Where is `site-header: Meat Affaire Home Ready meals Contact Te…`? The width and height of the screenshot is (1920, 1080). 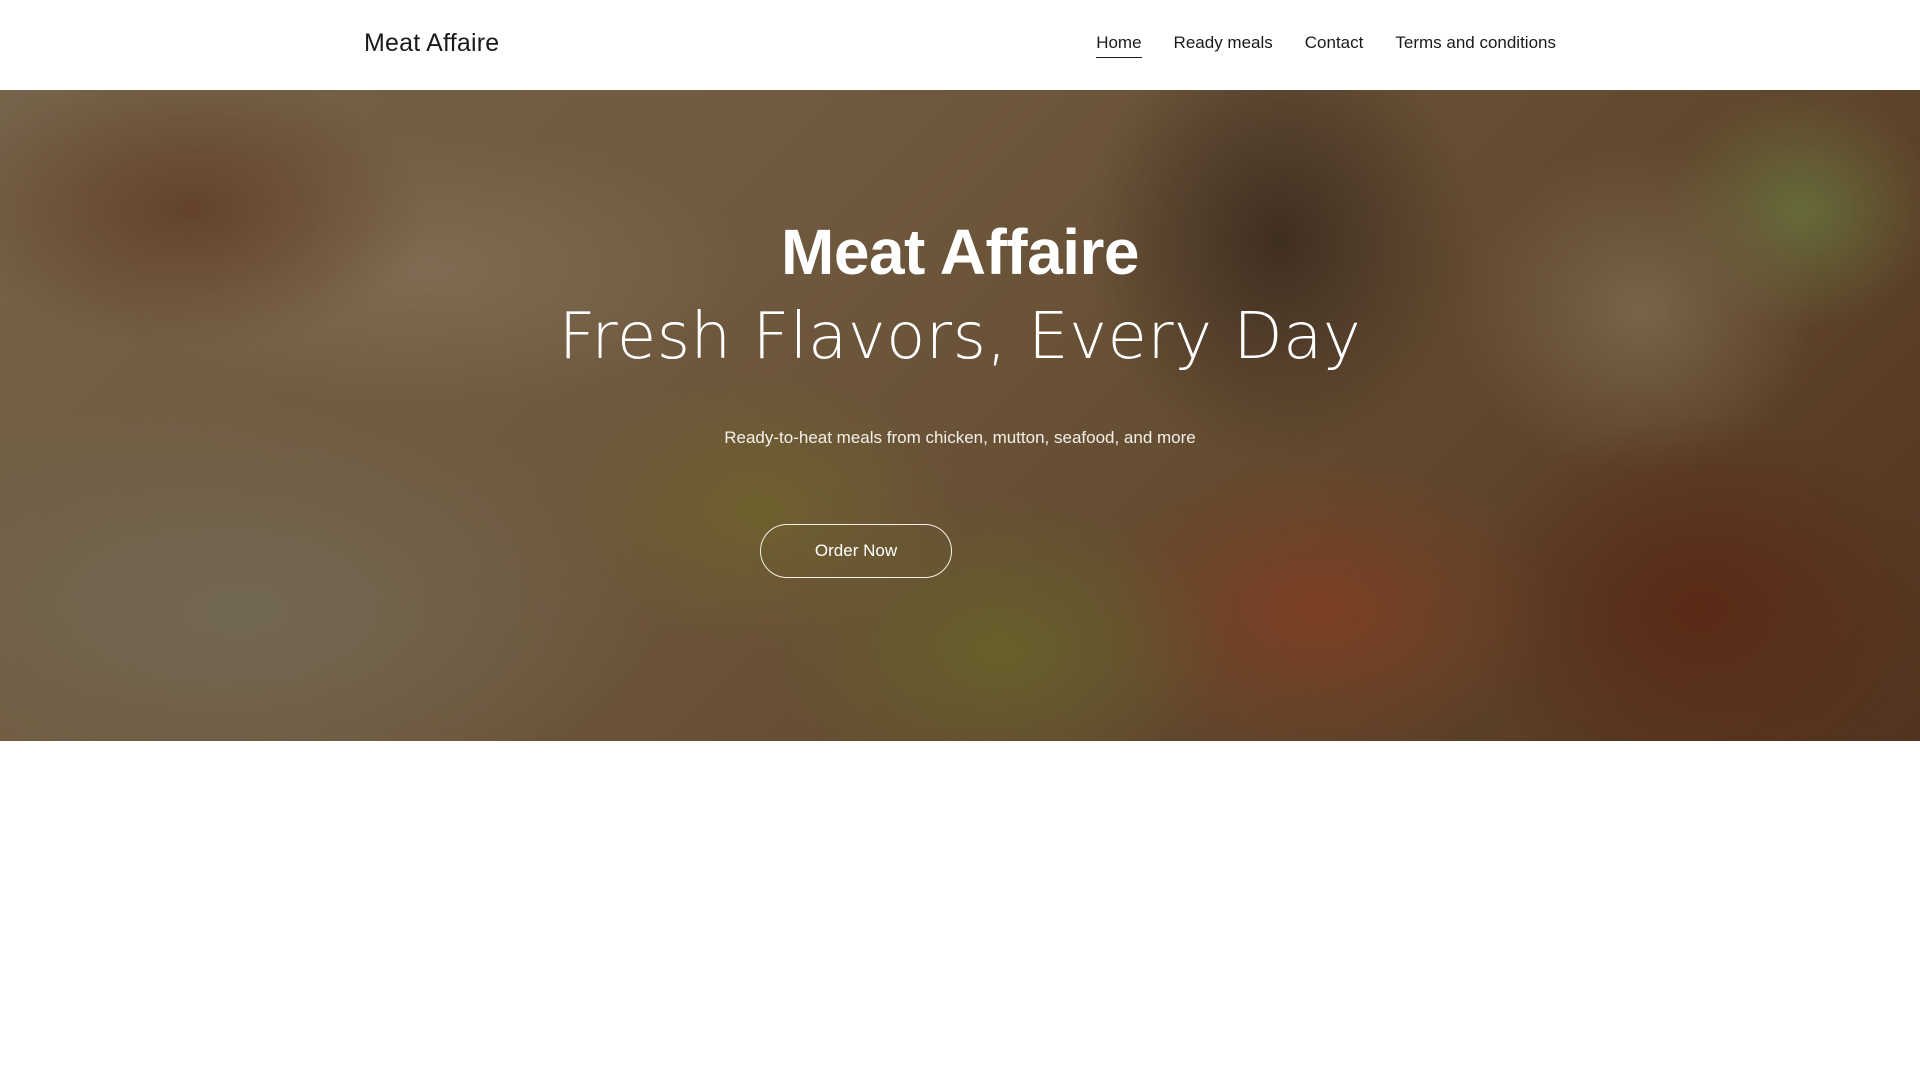
site-header: Meat Affaire Home Ready meals Contact Te… is located at coordinates (960, 45).